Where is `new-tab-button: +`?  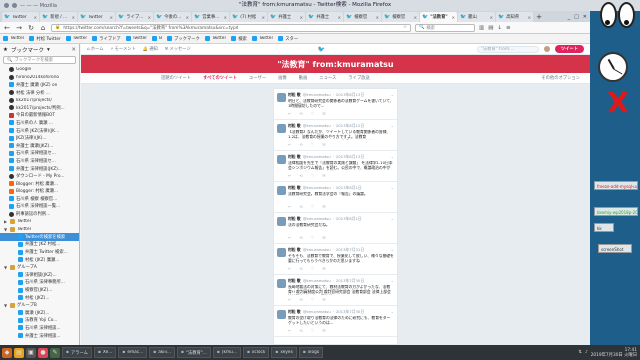 new-tab-button: + is located at coordinates (539, 17).